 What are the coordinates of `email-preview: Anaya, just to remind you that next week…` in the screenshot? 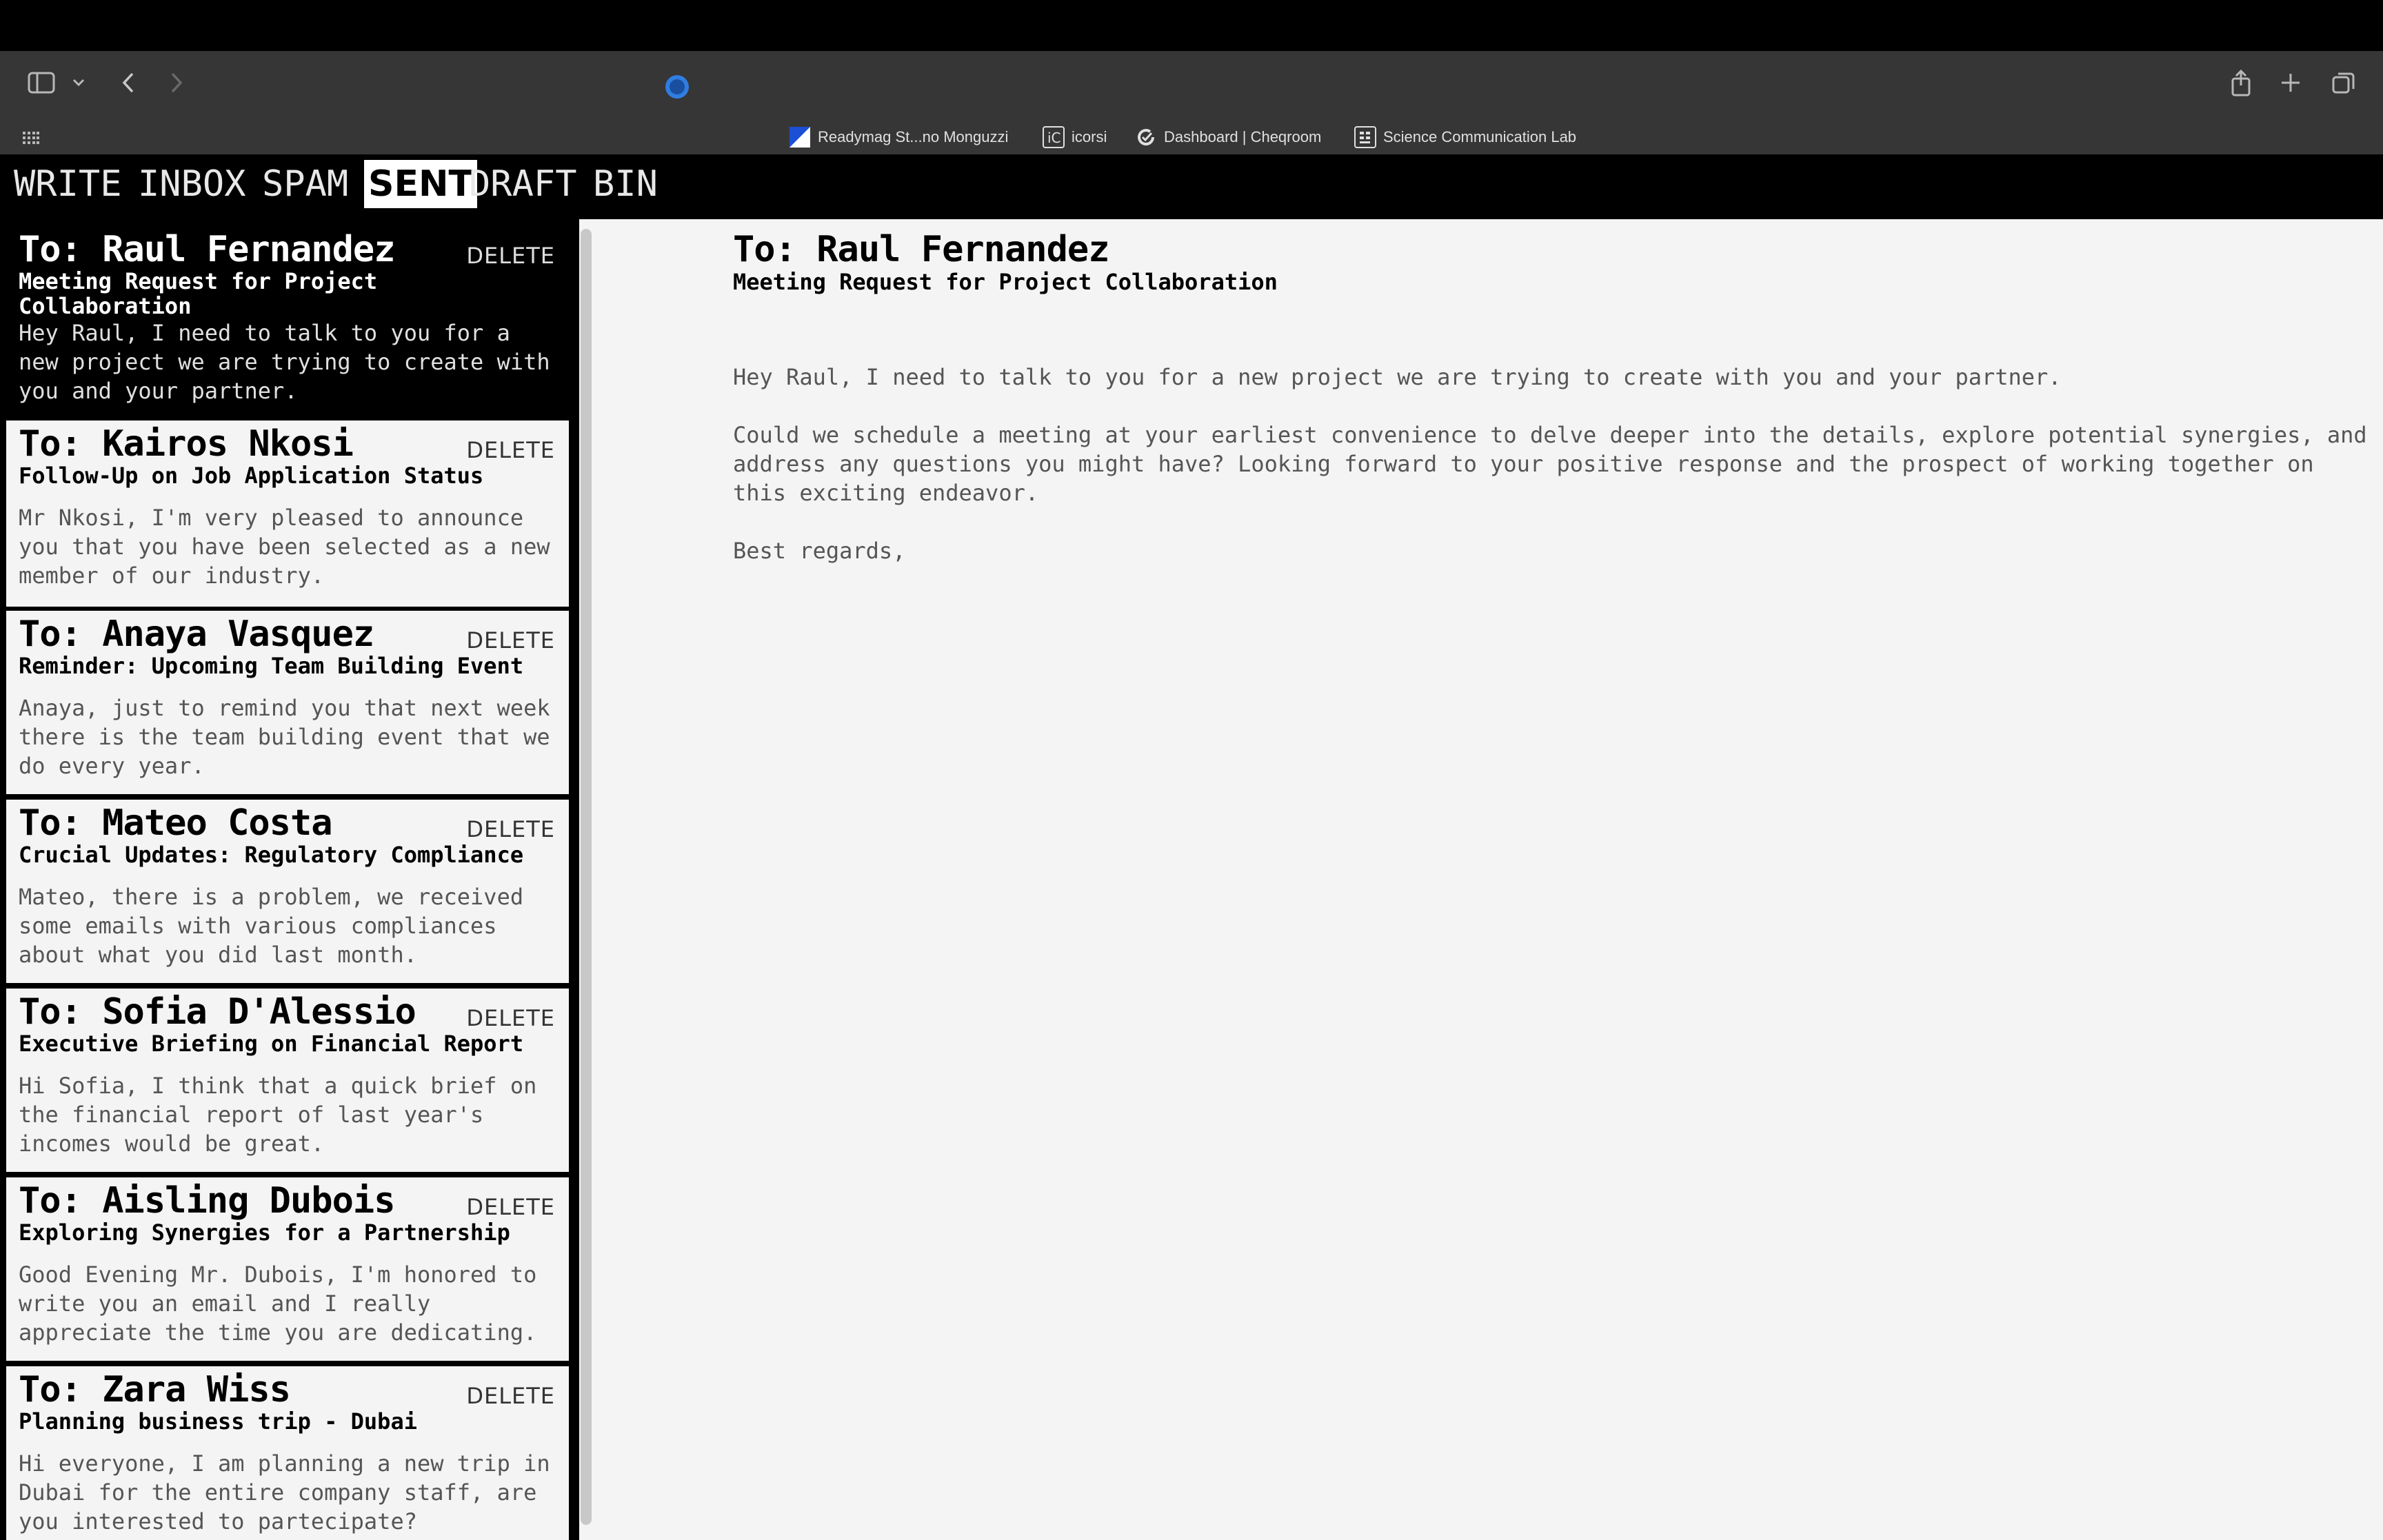 It's located at (284, 737).